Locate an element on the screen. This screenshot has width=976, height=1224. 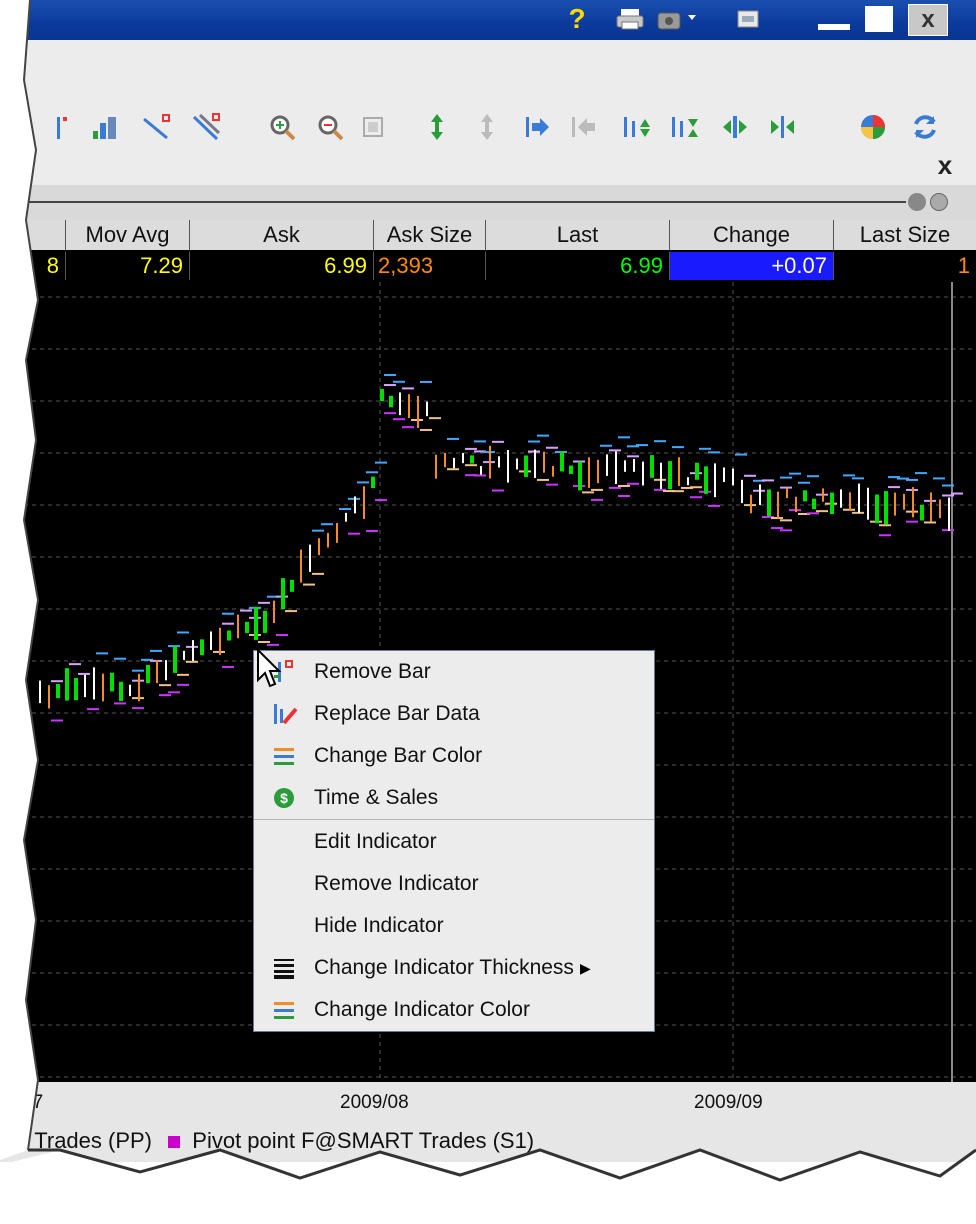
menu-item-change-indicator-thickness: Change Indicator Thickness ▶ is located at coordinates (454, 968).